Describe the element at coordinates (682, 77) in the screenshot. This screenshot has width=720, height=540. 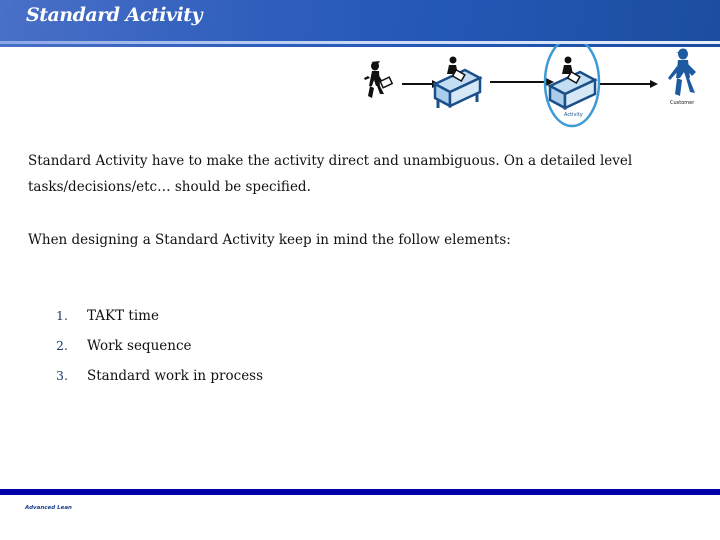
I see `customer-person-icon: Customer` at that location.